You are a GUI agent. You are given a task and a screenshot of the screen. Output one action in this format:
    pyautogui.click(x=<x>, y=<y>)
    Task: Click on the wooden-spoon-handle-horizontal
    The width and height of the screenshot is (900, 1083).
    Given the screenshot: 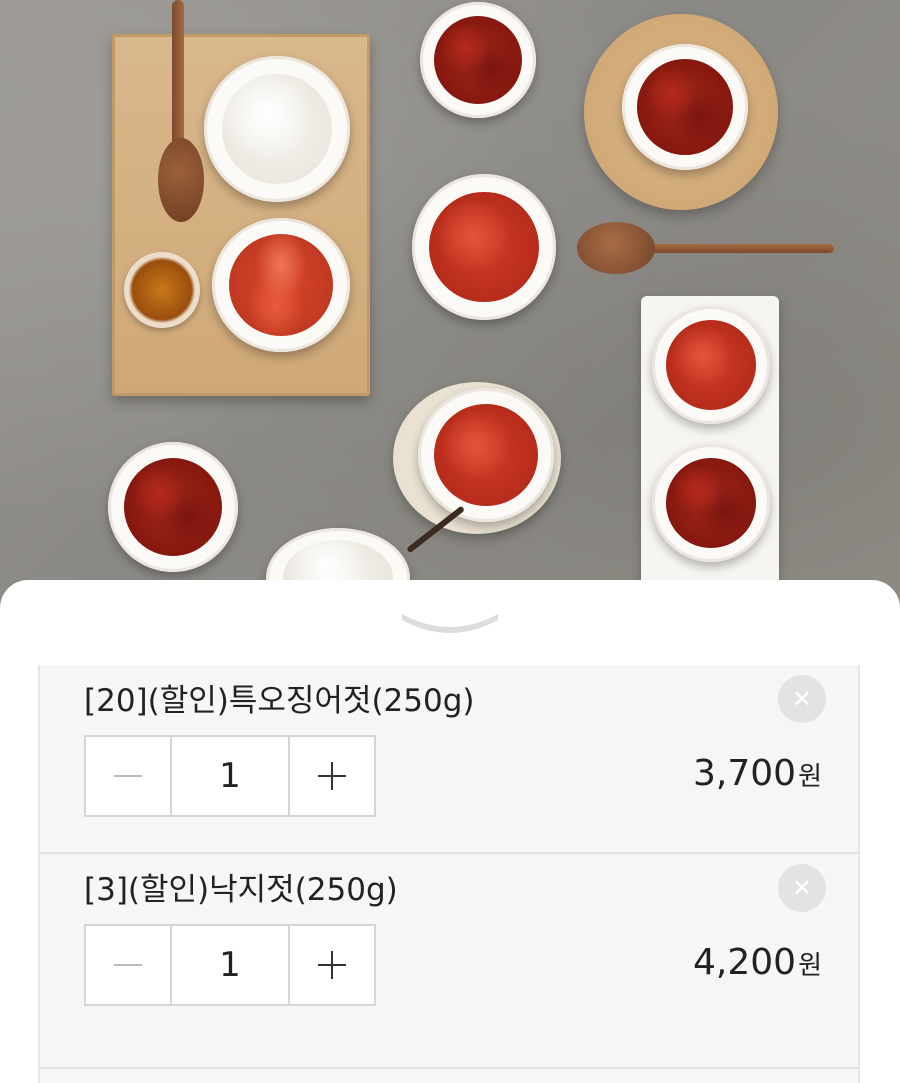 What is the action you would take?
    pyautogui.click(x=737, y=248)
    